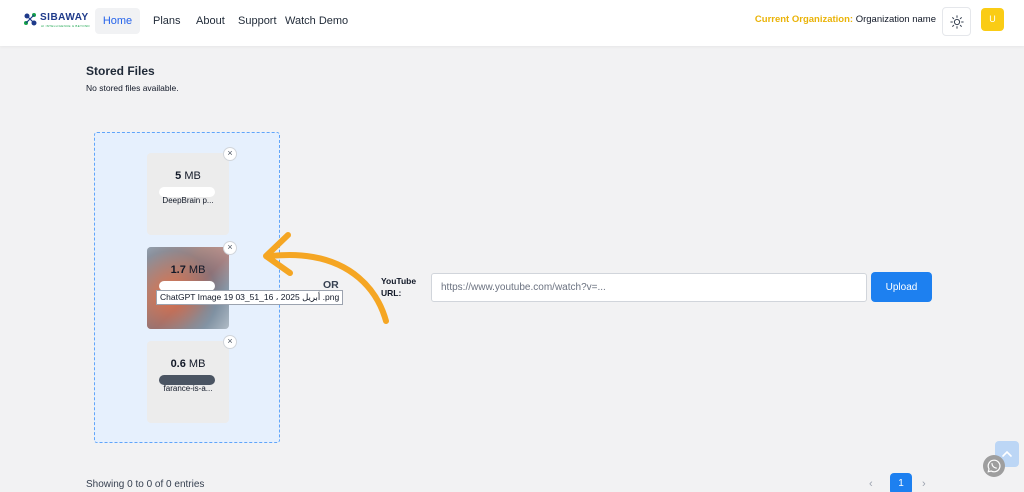  I want to click on nav-watch-demo: Watch Demo, so click(316, 21).